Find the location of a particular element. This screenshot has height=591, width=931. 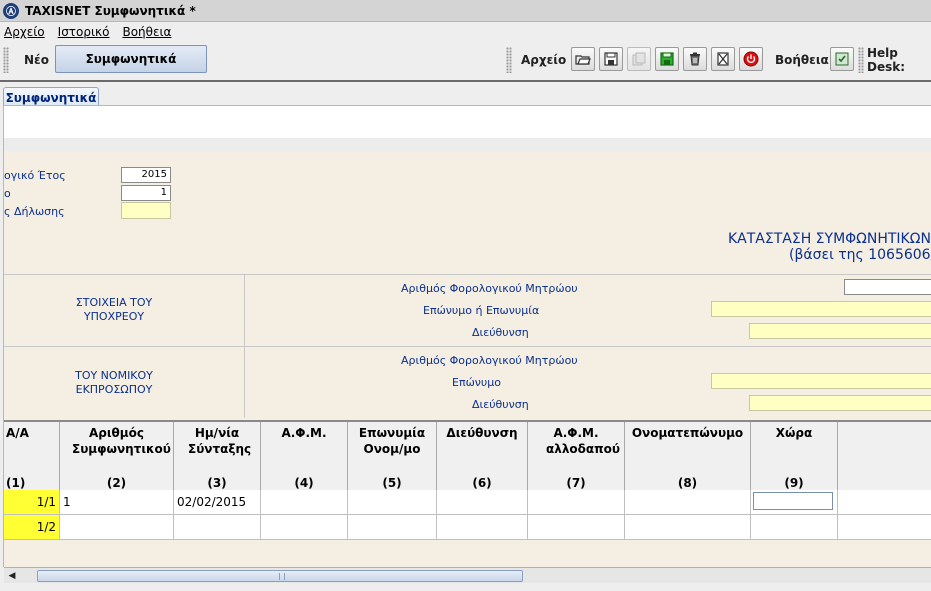

obligor-address-field is located at coordinates (840, 331).